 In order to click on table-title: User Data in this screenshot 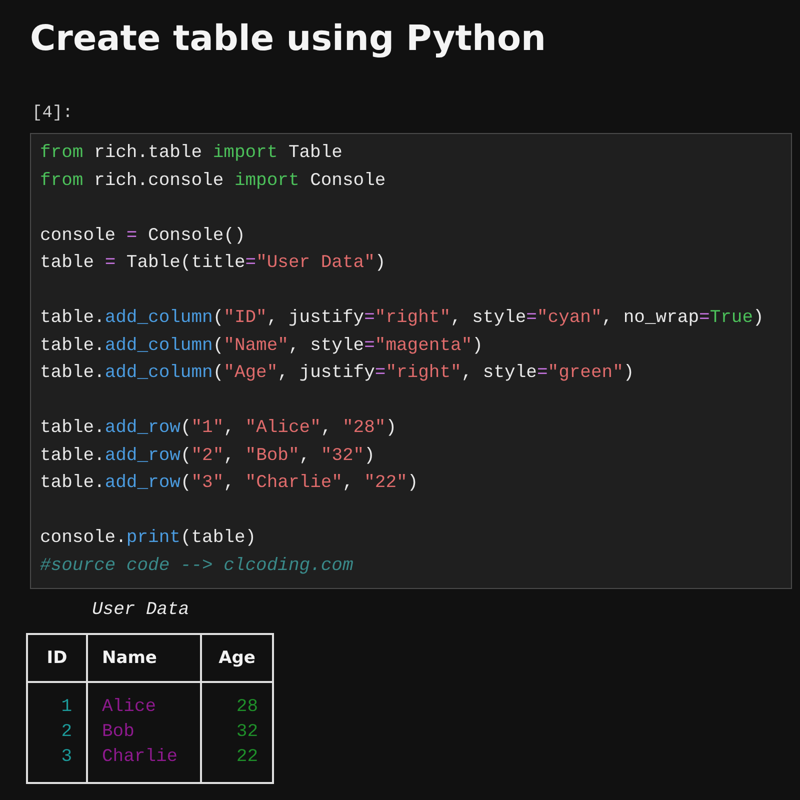, I will do `click(141, 610)`.